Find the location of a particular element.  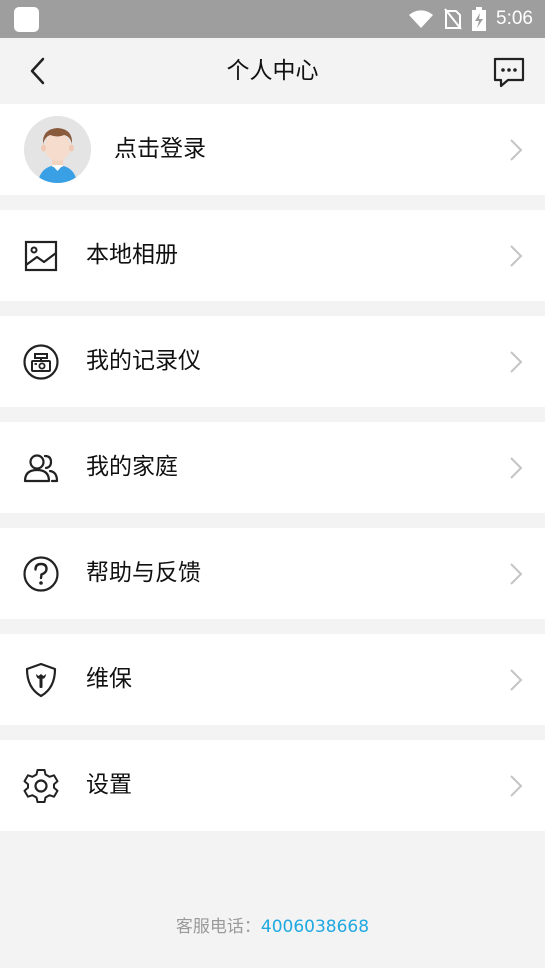

no-sim-icon is located at coordinates (453, 19).